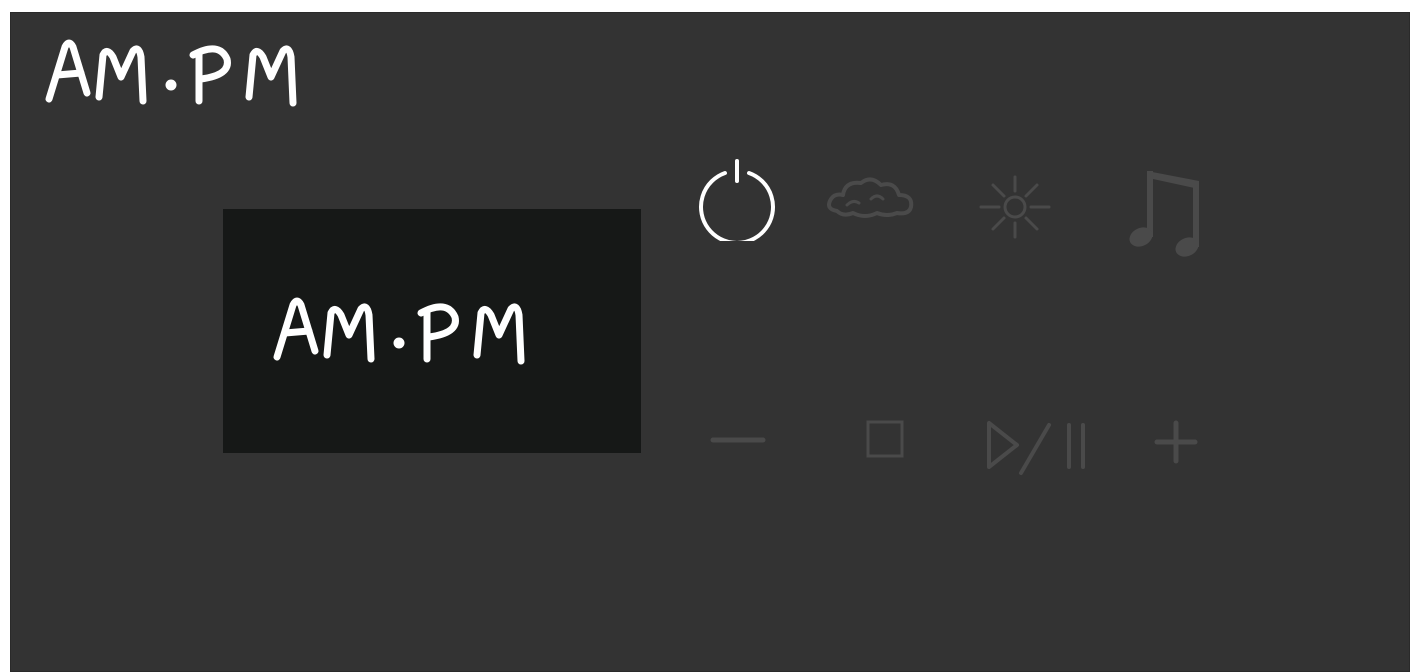 Image resolution: width=1418 pixels, height=672 pixels. I want to click on stop-icon, so click(885, 439).